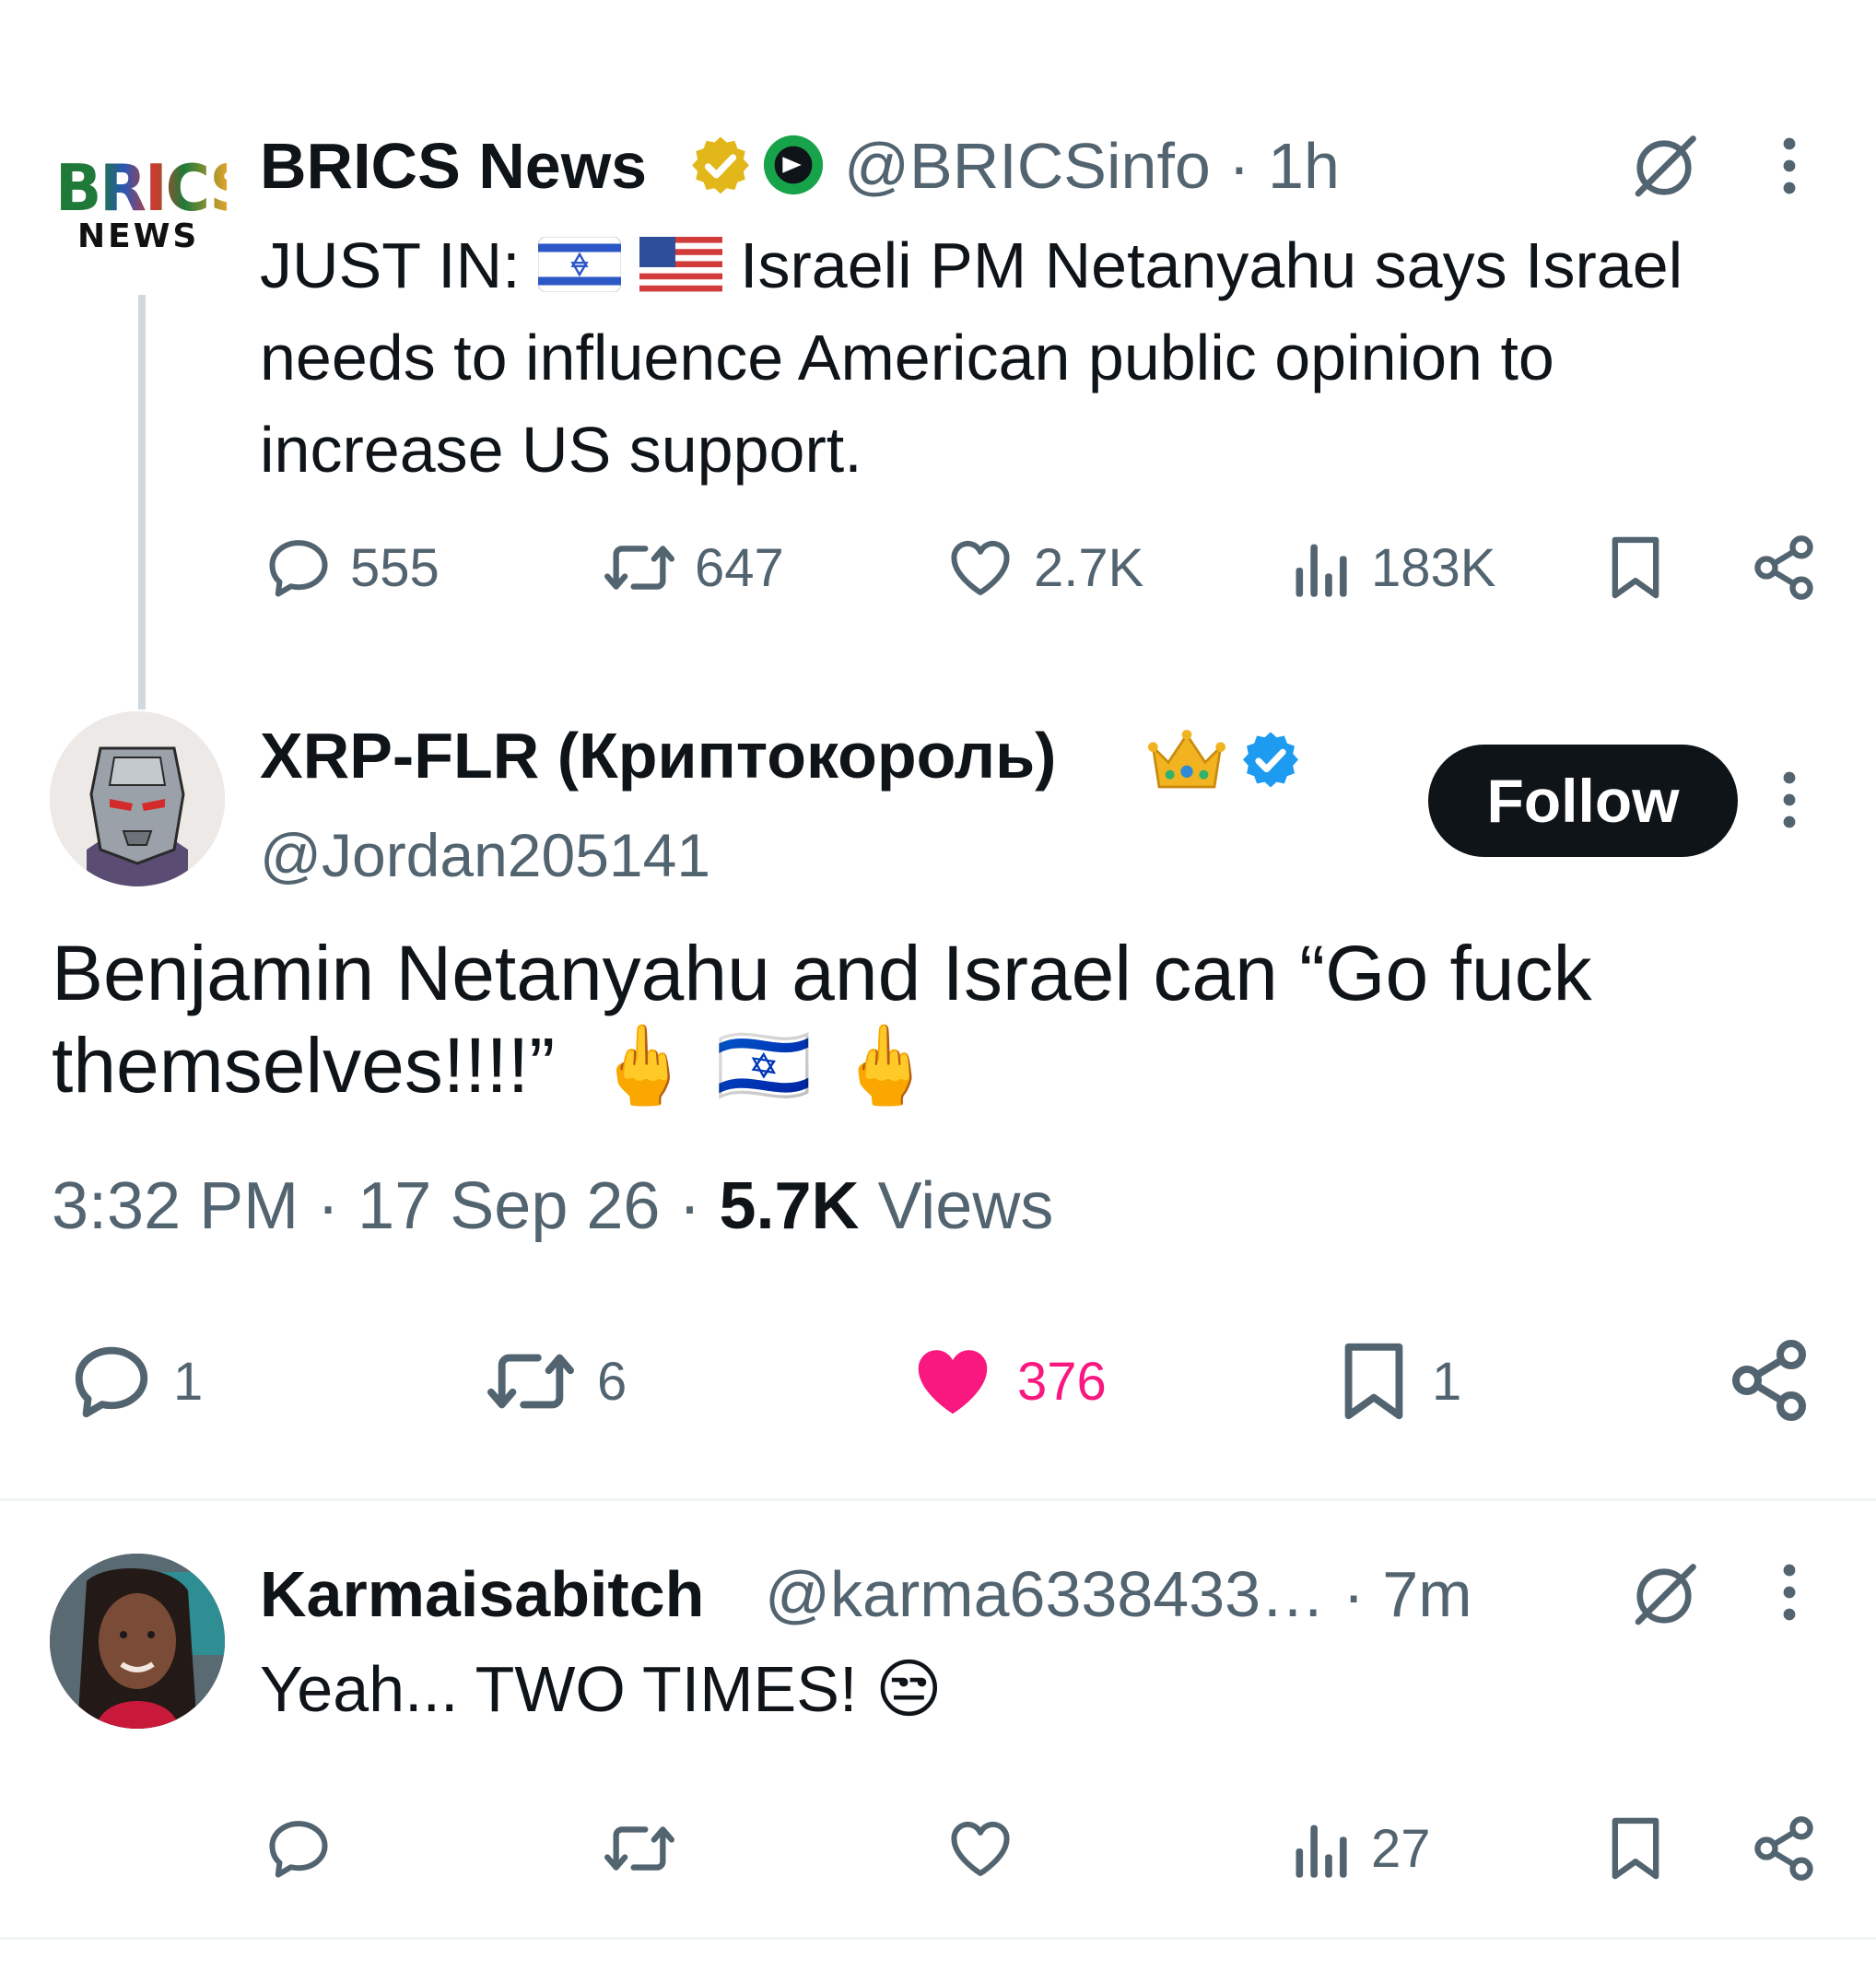 The width and height of the screenshot is (1876, 1983). What do you see at coordinates (1006, 1381) in the screenshot?
I see `like-button: 376` at bounding box center [1006, 1381].